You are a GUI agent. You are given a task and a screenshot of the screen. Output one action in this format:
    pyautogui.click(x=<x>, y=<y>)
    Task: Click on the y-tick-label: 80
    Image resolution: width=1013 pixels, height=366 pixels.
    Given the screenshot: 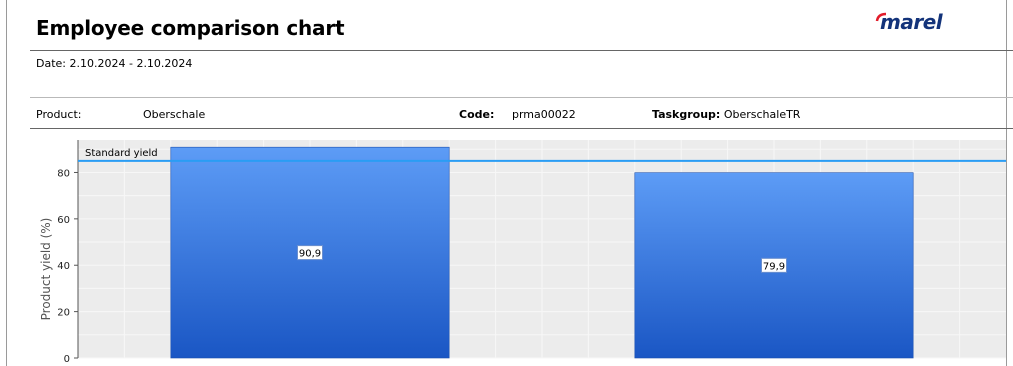 What is the action you would take?
    pyautogui.click(x=63, y=173)
    